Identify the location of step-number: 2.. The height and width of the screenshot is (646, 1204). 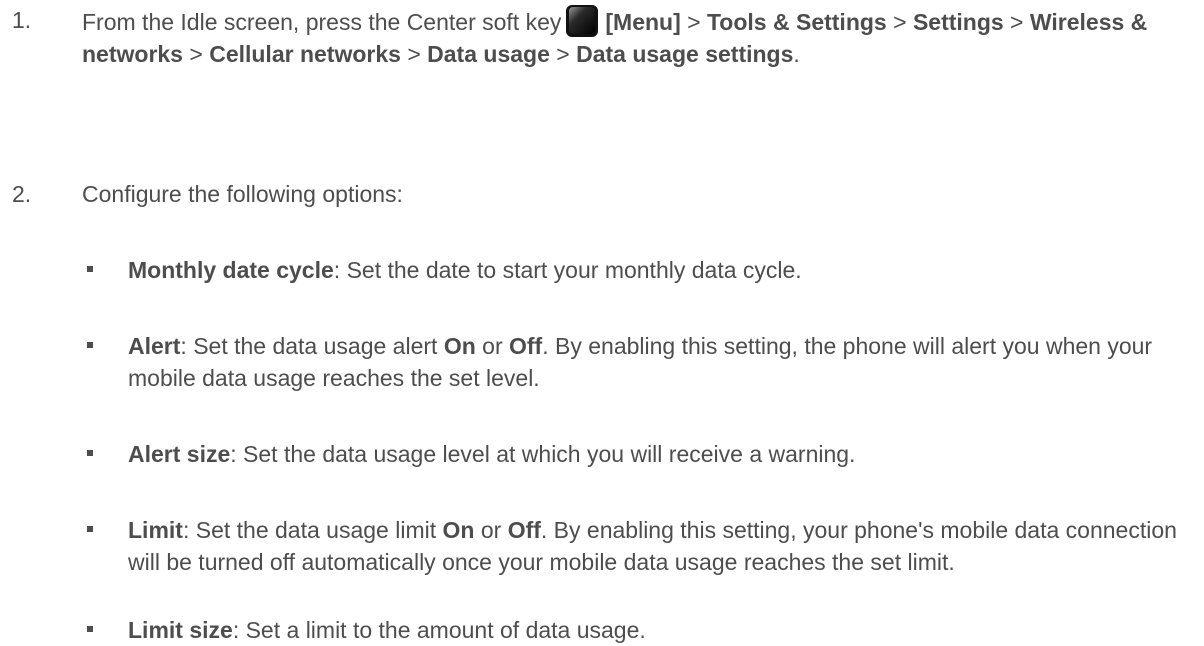
(22, 194).